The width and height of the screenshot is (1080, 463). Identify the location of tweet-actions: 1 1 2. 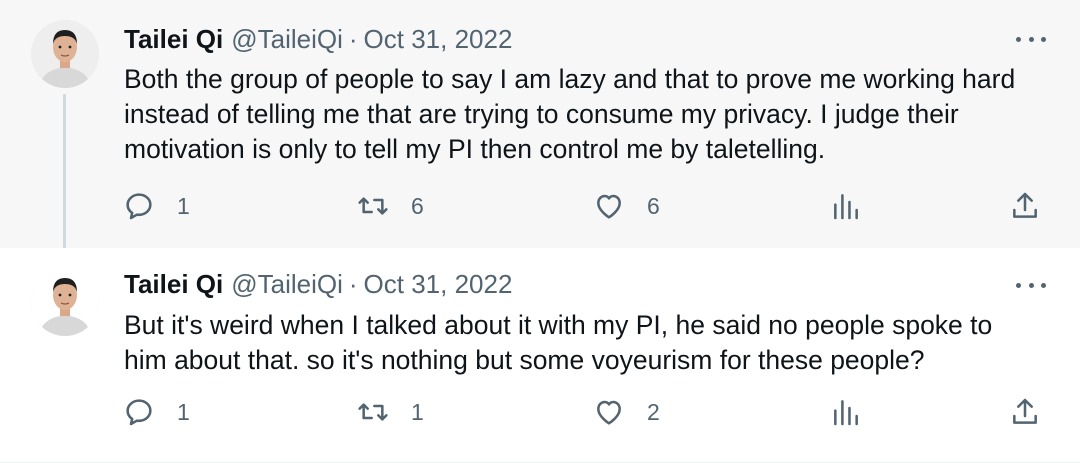
(540, 416).